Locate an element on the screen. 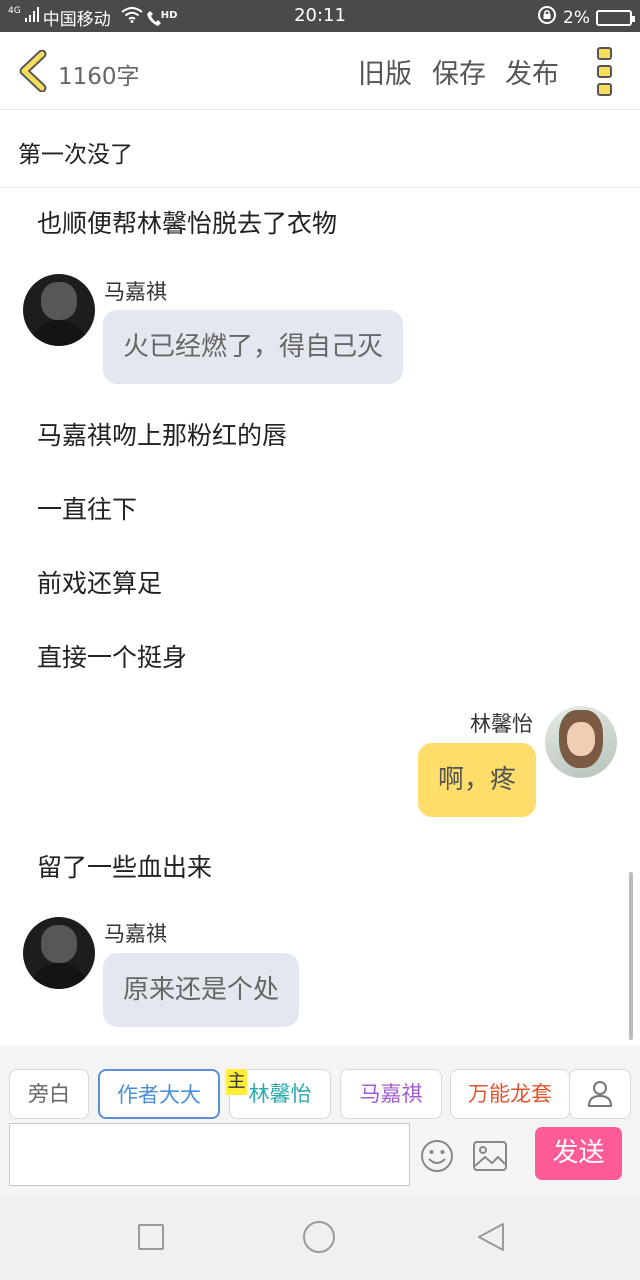 The width and height of the screenshot is (640, 1280). more-menu-icon is located at coordinates (605, 72).